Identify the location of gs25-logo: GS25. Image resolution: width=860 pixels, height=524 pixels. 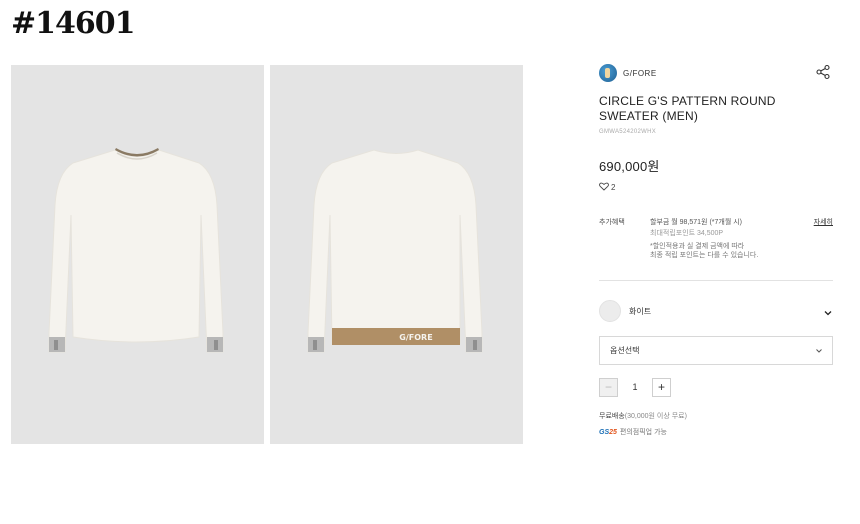
(608, 432).